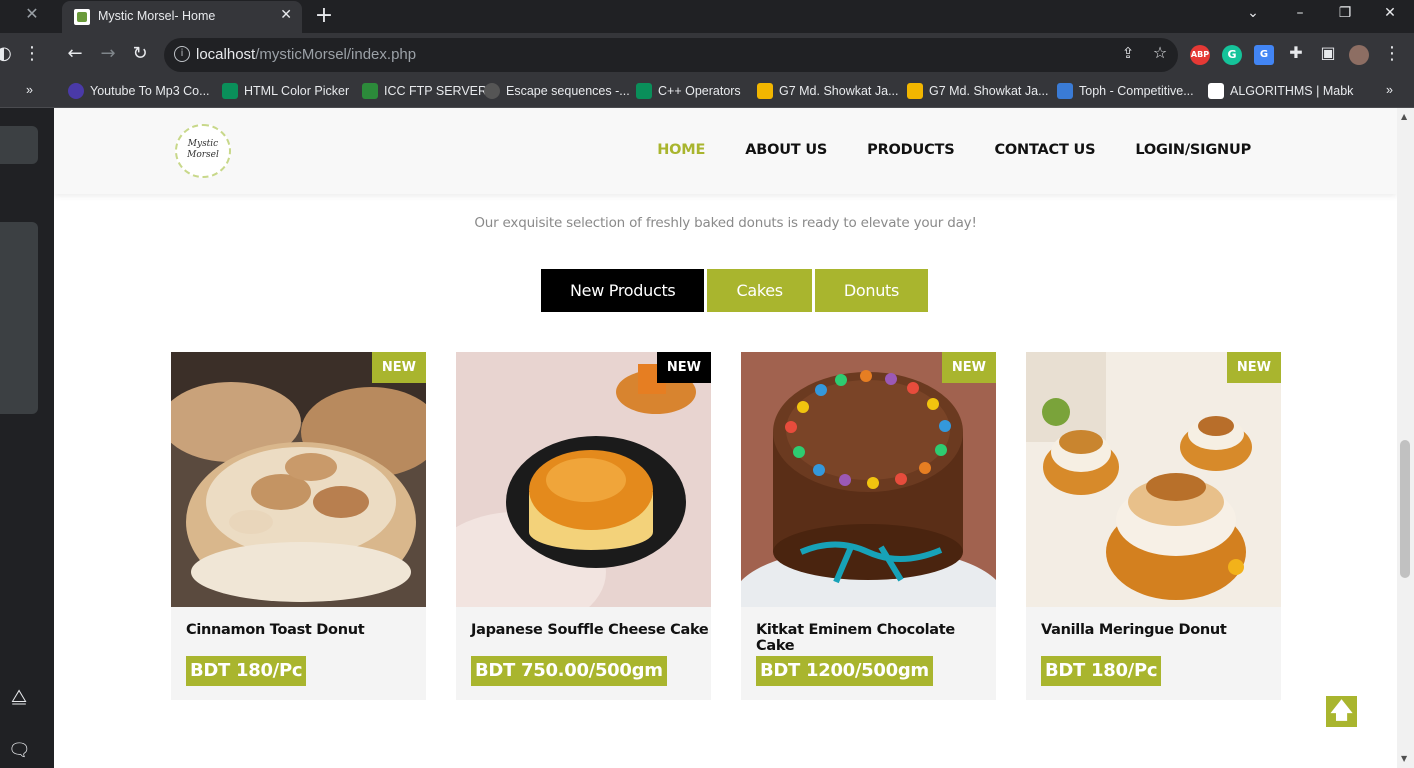 Image resolution: width=1414 pixels, height=768 pixels. I want to click on restore-icon: ❐, so click(1345, 13).